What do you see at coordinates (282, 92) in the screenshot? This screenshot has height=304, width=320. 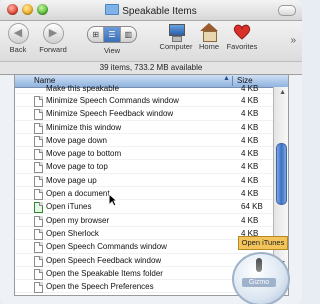 I see `scroll-up-icon: ▲` at bounding box center [282, 92].